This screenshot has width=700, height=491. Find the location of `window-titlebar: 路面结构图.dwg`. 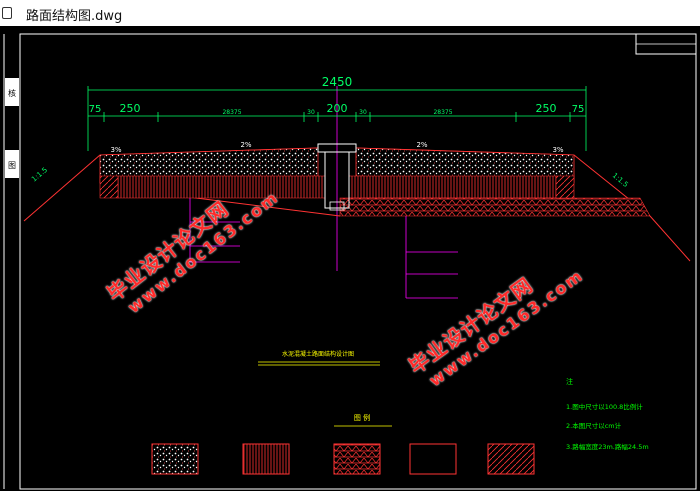

window-titlebar: 路面结构图.dwg is located at coordinates (350, 13).